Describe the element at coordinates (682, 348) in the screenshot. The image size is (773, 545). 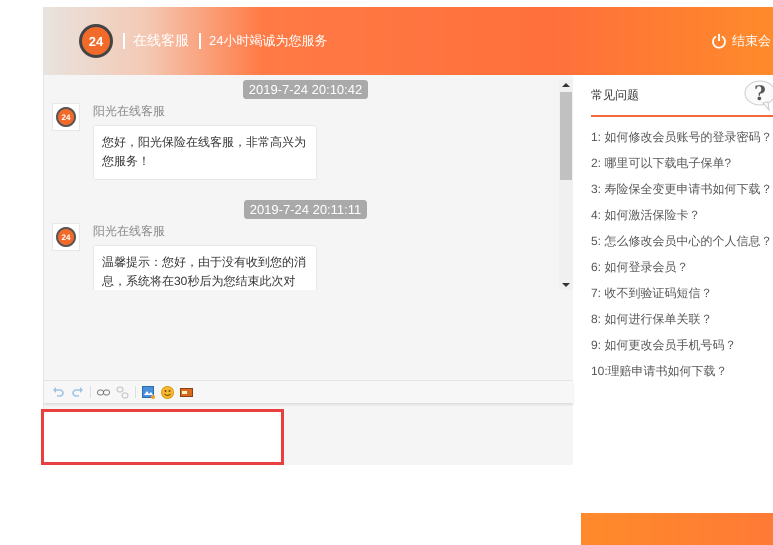
I see `faq-link: 9: 如何更改会员手机号码？` at that location.